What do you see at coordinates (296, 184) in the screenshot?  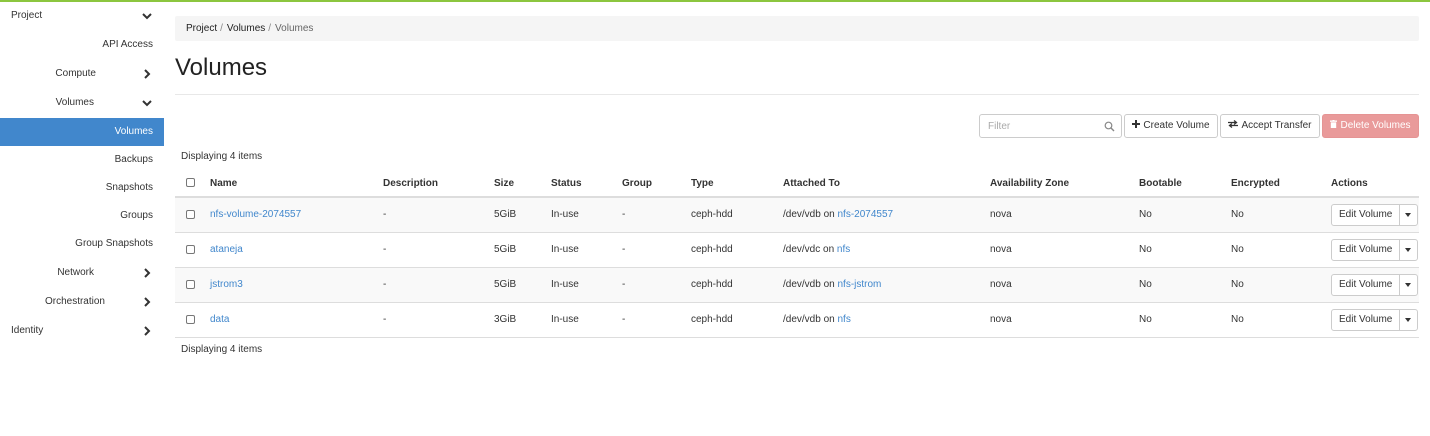 I see `column-header: Name` at bounding box center [296, 184].